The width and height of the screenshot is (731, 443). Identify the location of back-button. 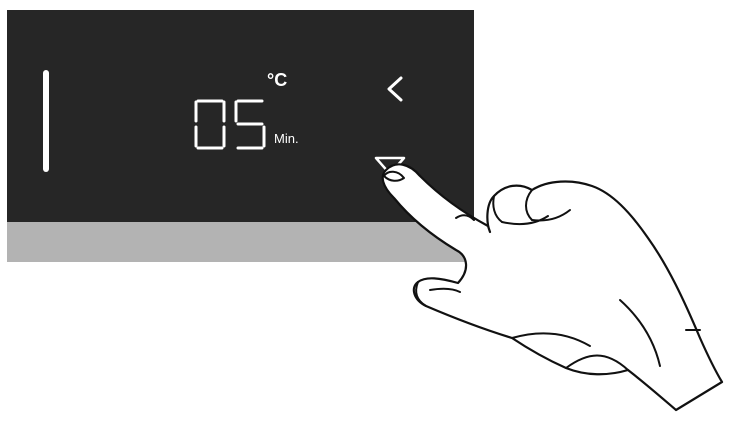
(395, 89).